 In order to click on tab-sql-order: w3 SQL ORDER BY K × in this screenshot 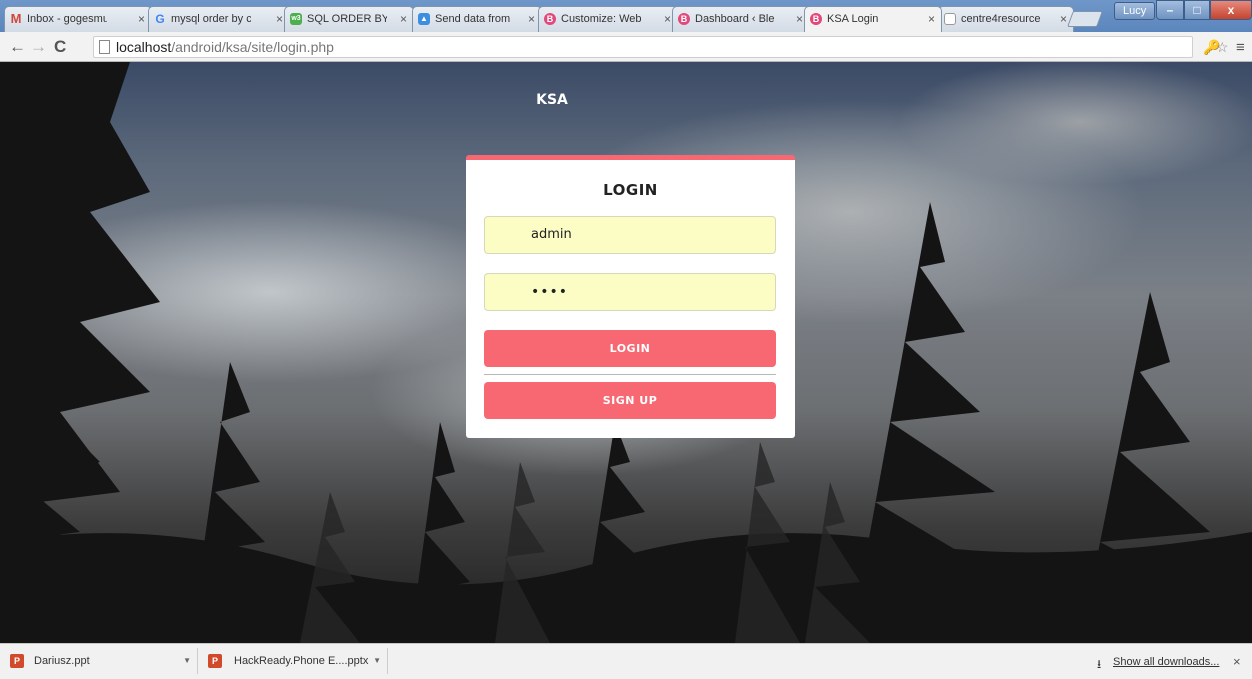, I will do `click(349, 19)`.